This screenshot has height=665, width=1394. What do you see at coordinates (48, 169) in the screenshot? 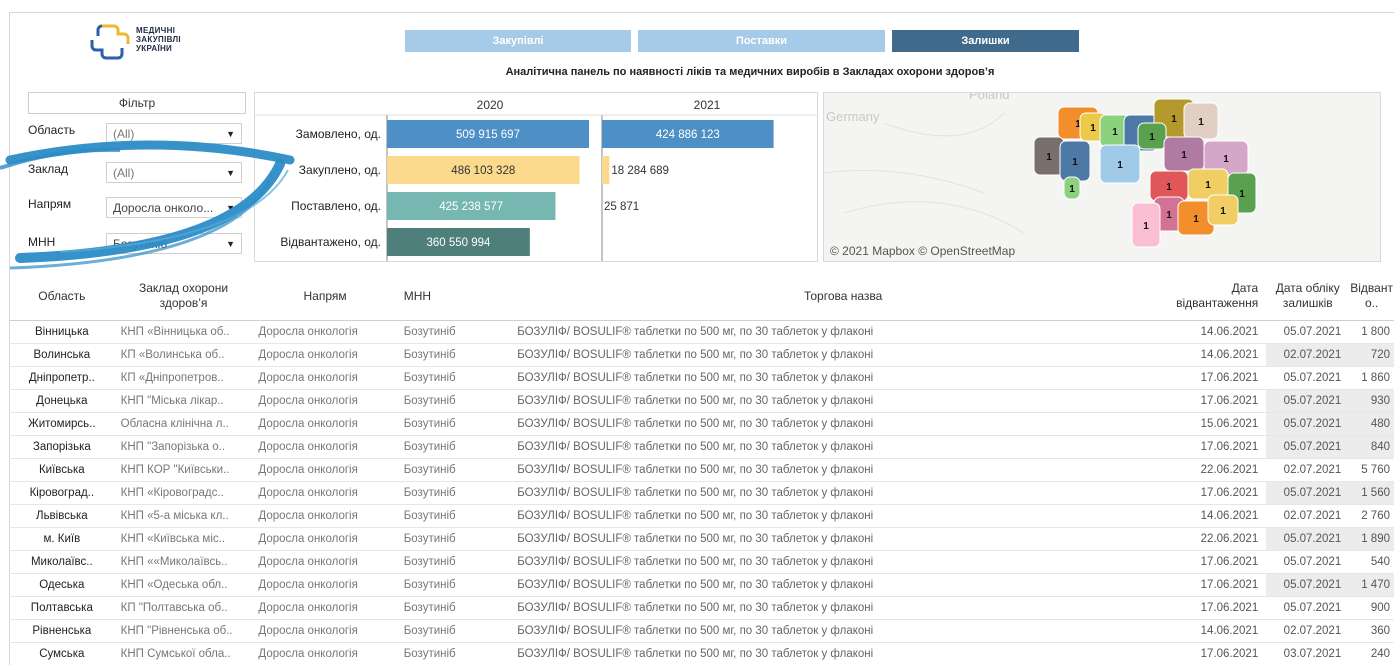
I see `filter-label-institution: Заклад` at bounding box center [48, 169].